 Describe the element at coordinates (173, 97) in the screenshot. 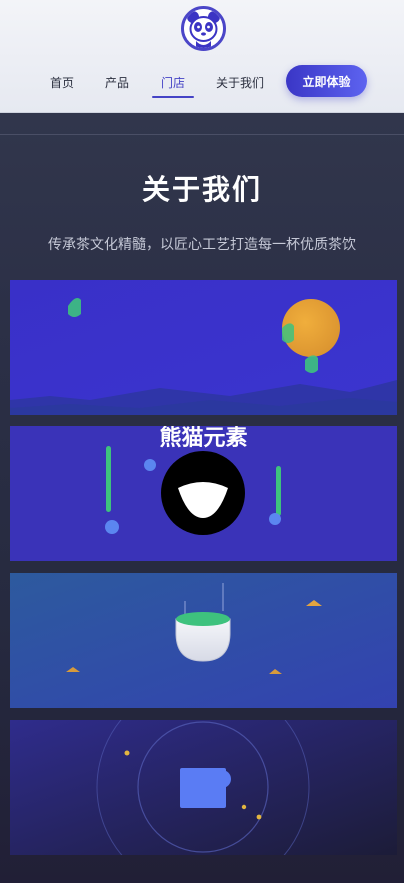

I see `nav-active-indicator` at that location.